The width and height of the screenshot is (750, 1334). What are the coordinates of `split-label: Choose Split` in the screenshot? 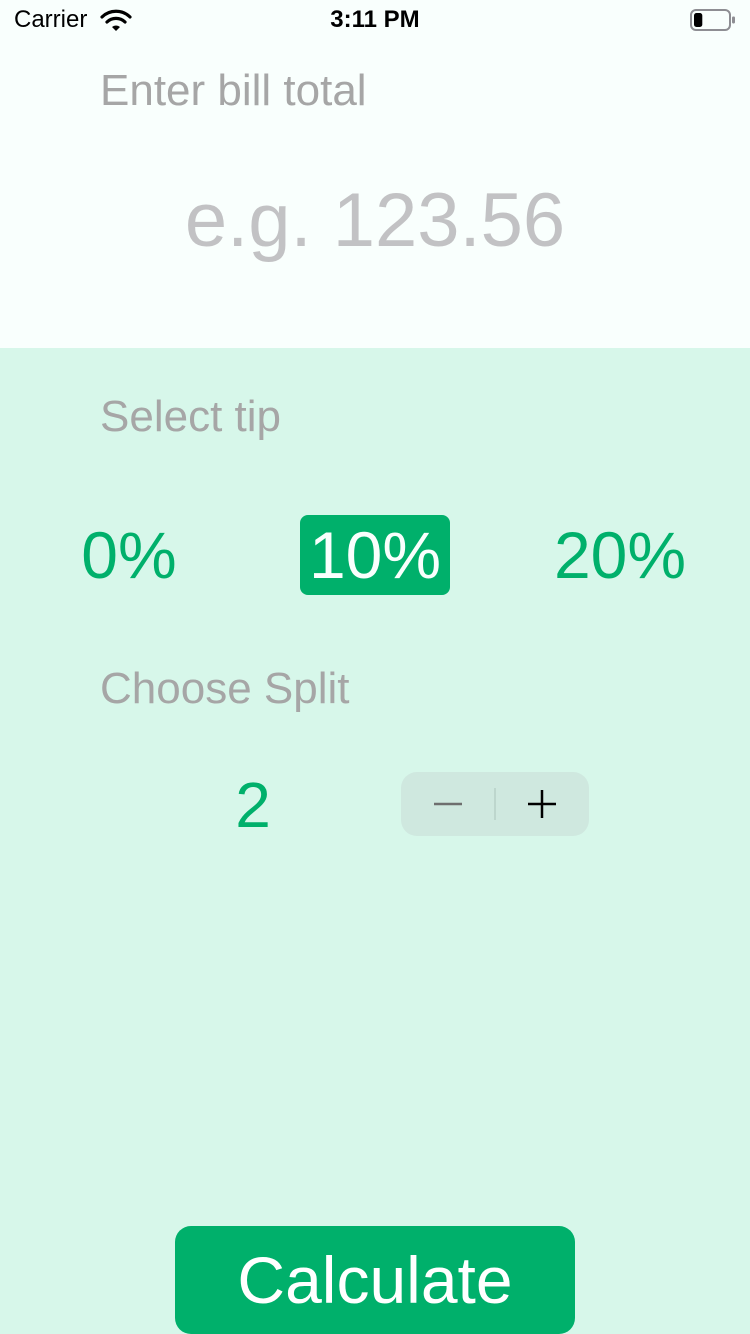 It's located at (225, 688).